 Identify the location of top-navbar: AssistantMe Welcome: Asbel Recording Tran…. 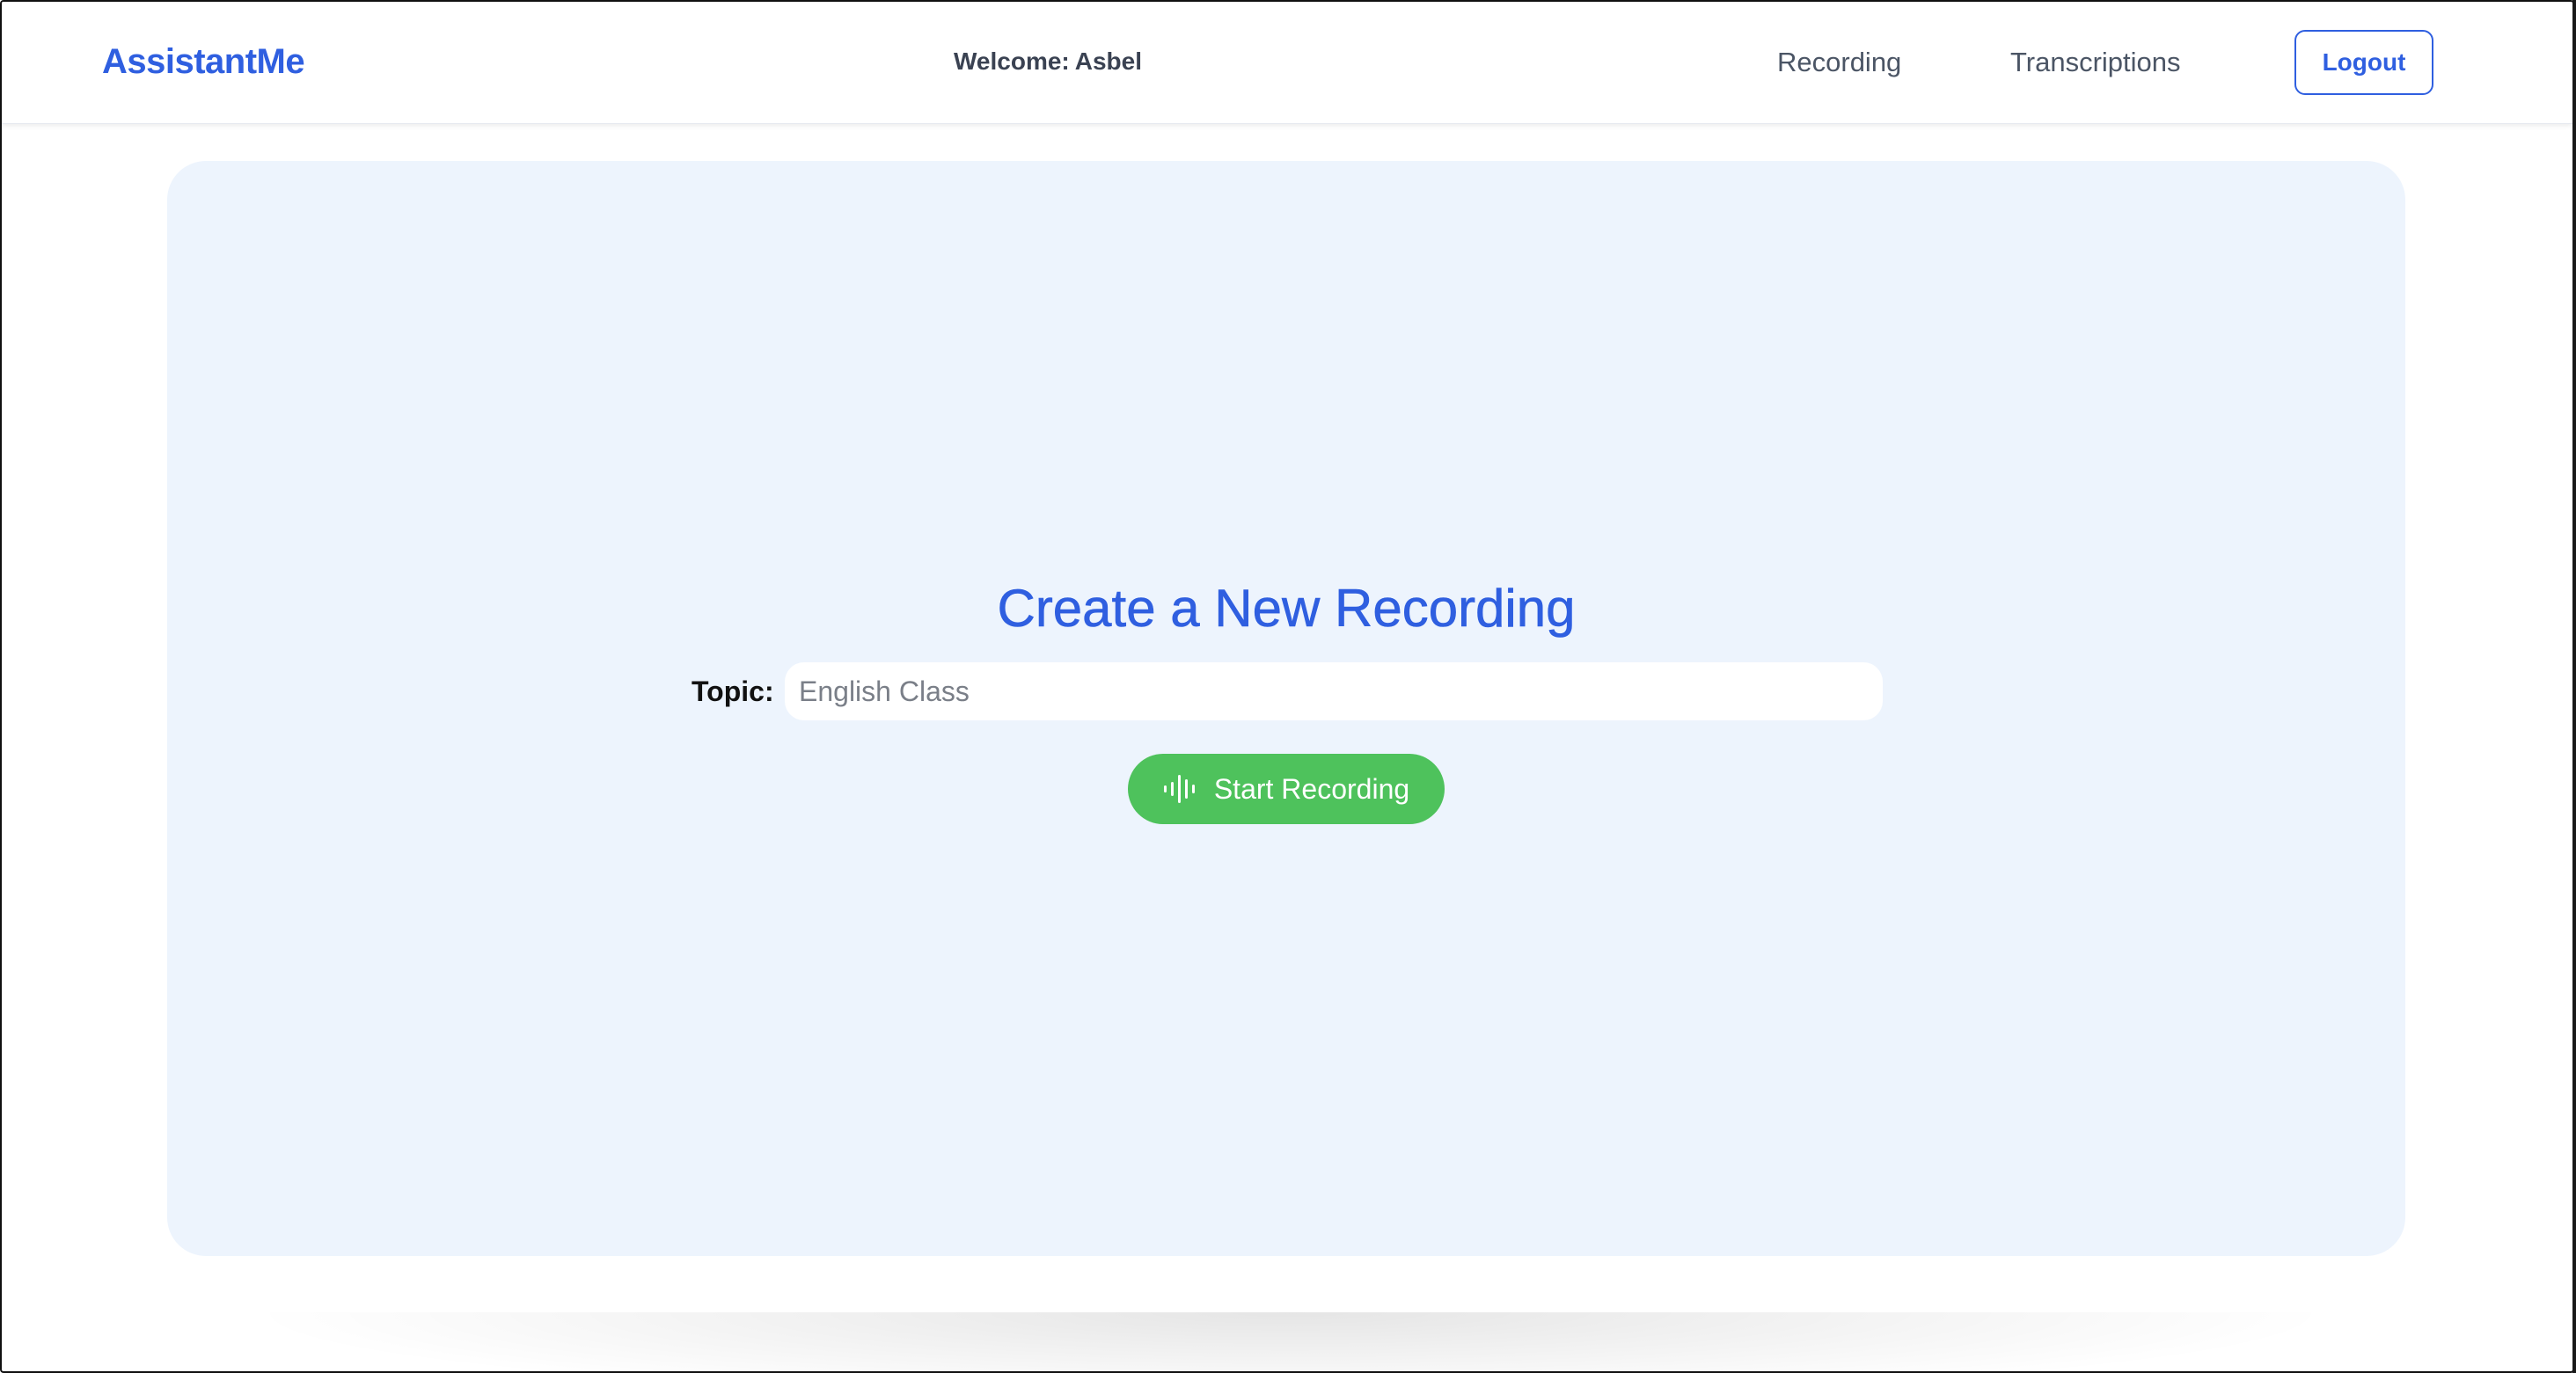
(1287, 63).